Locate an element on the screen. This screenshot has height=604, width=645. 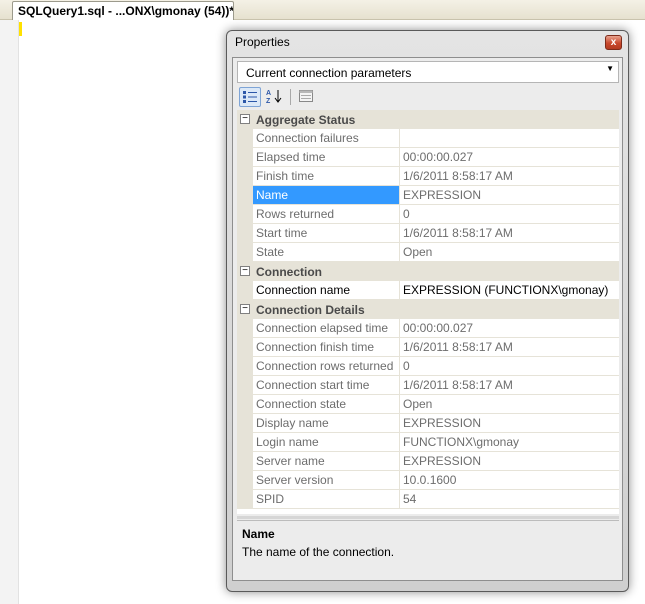
property-row: Connection start time 1/6/2011 8:58:17 AM is located at coordinates (428, 385).